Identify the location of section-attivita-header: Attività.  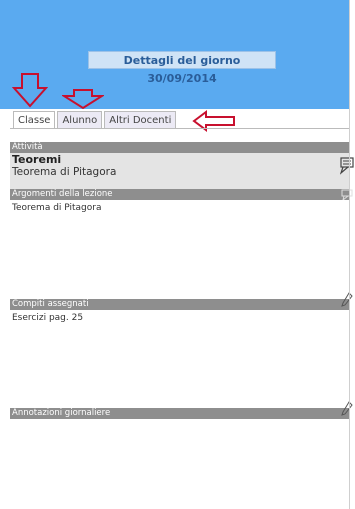
(179, 147).